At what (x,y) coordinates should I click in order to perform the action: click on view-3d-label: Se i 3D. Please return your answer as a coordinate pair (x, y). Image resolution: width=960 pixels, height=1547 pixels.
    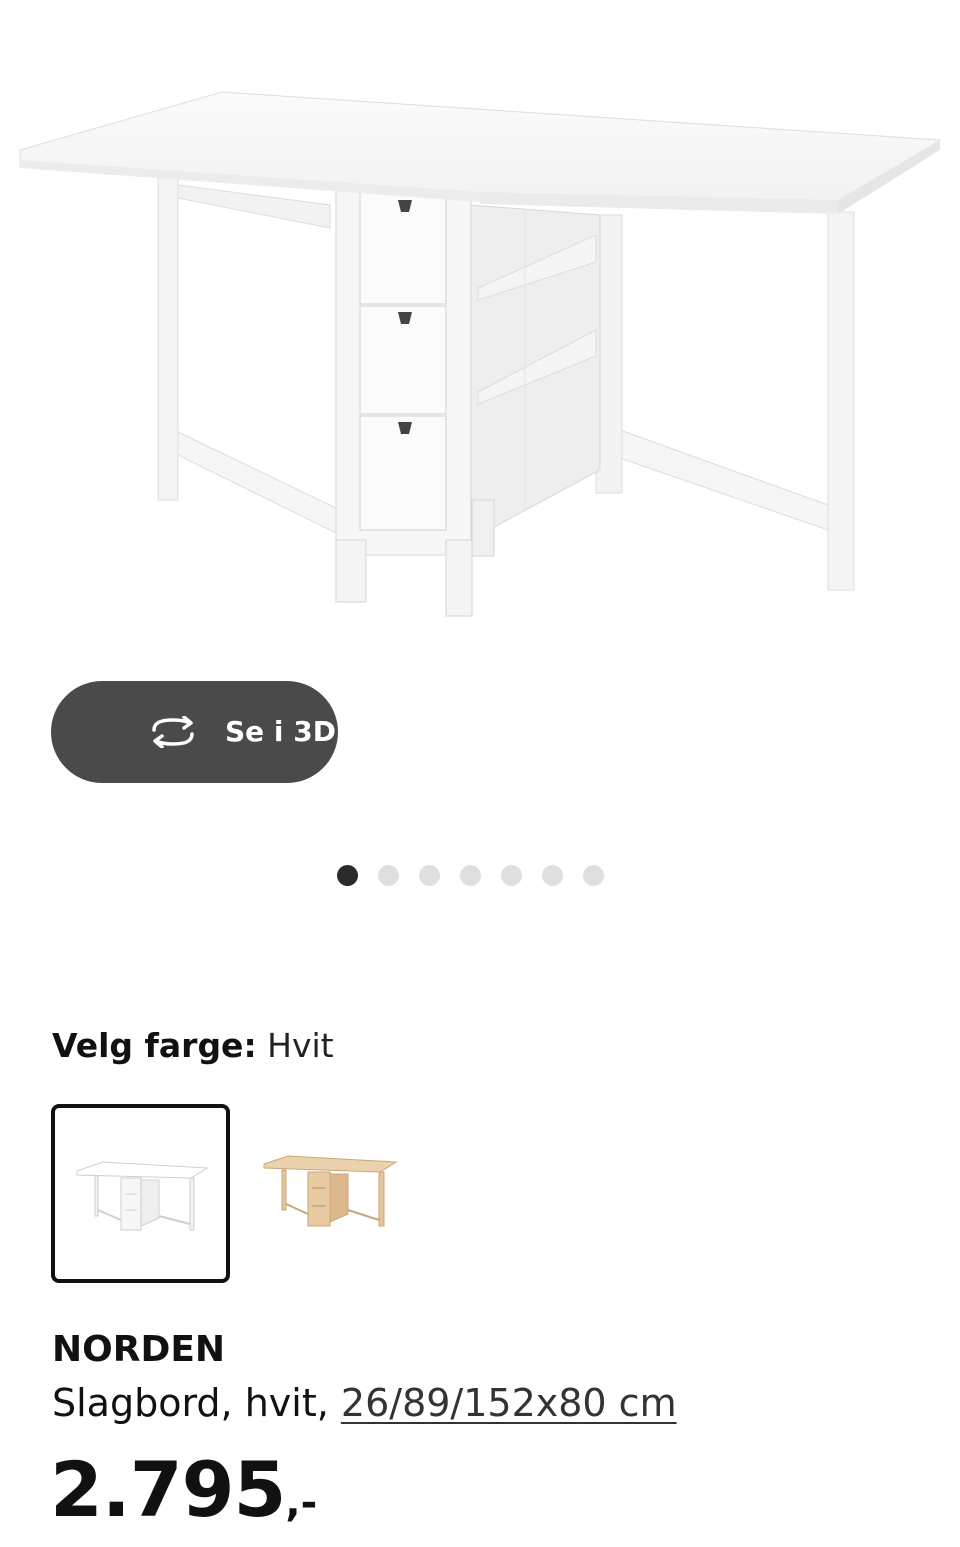
    Looking at the image, I should click on (280, 731).